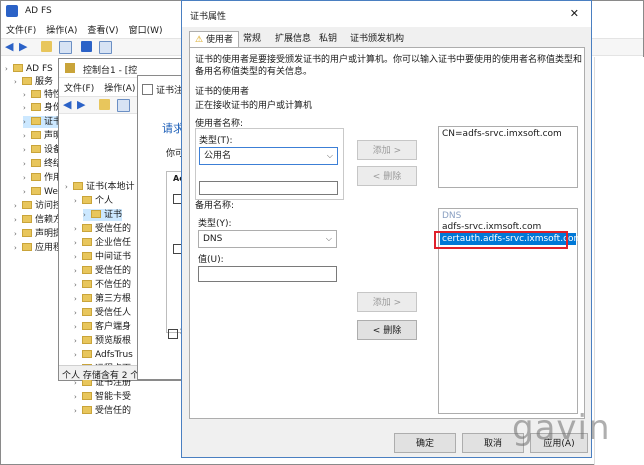 Image resolution: width=644 pixels, height=465 pixels. I want to click on wizard-title: 证书注, so click(170, 91).